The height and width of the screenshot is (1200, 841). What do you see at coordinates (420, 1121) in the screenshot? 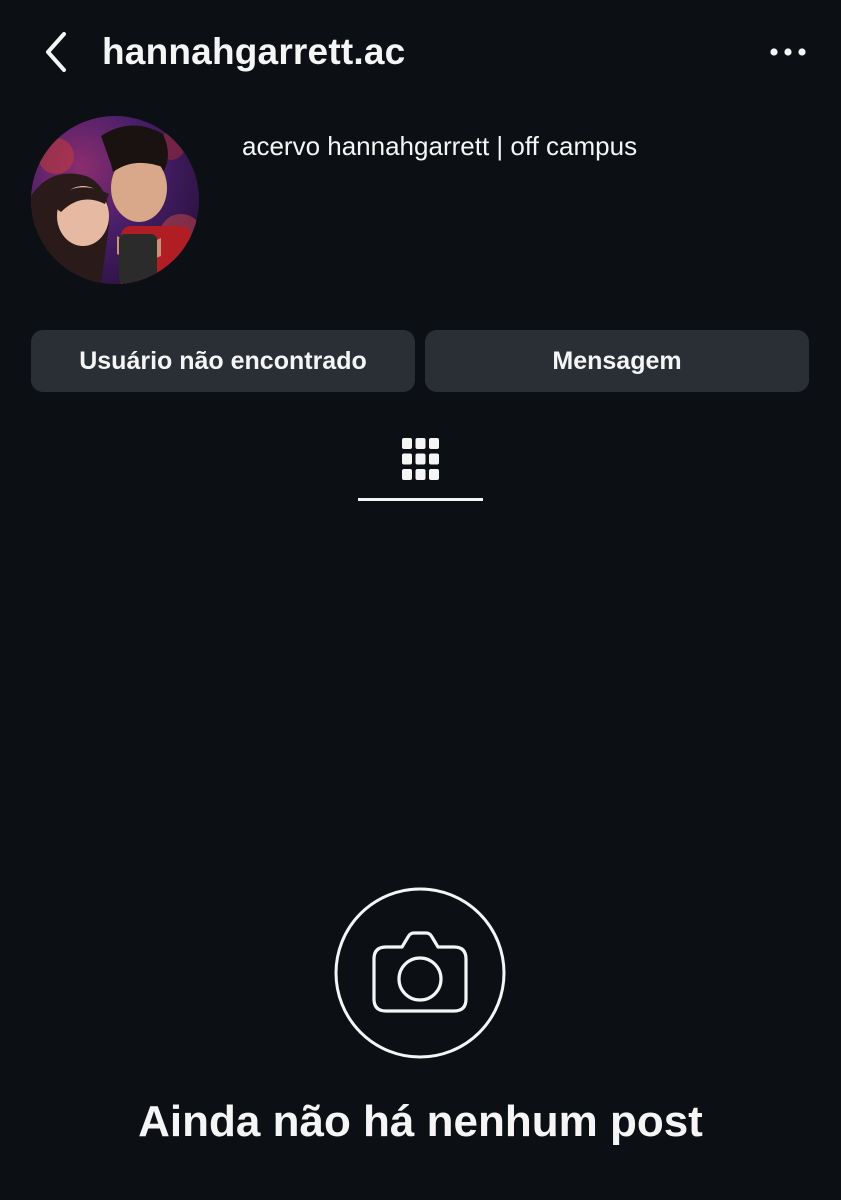
I see `empty-state-title: Ainda não há nenhum post` at bounding box center [420, 1121].